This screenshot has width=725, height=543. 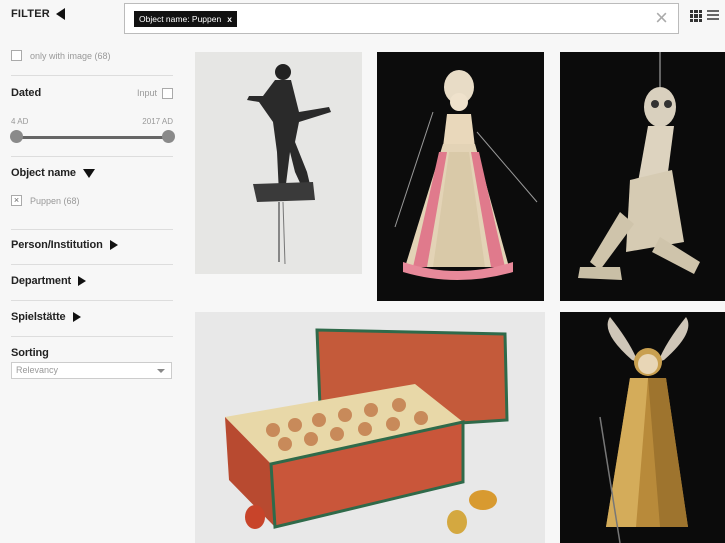 I want to click on dated-slider-min-handle, so click(x=16, y=136).